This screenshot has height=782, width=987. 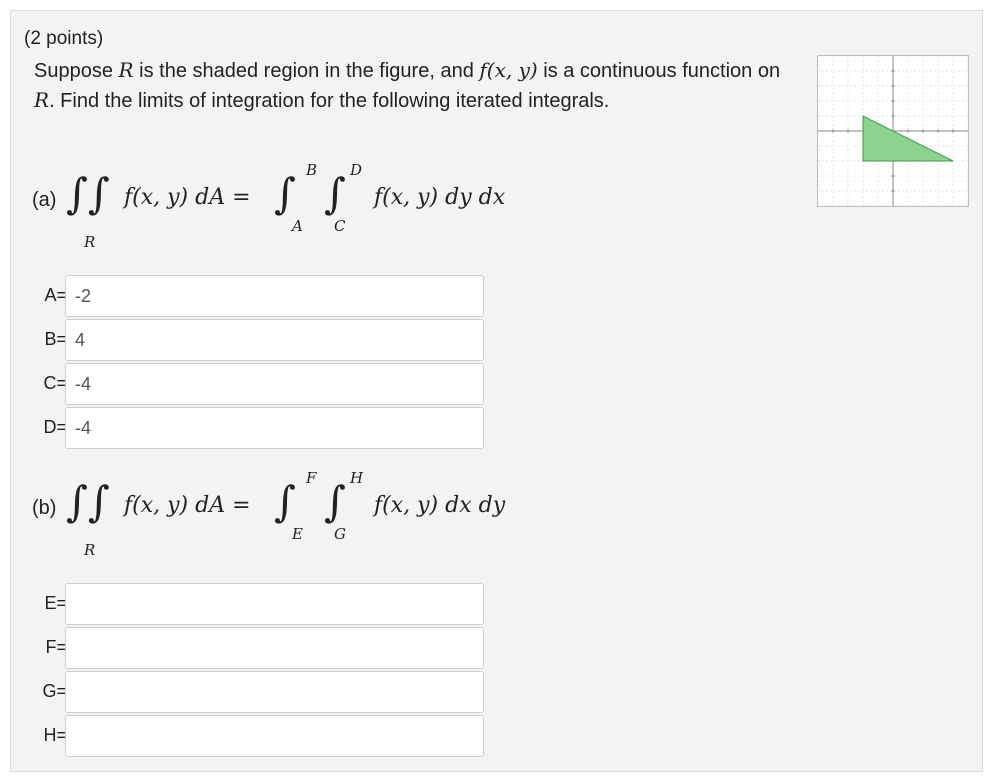 I want to click on field-b-label: B=, so click(x=55, y=339).